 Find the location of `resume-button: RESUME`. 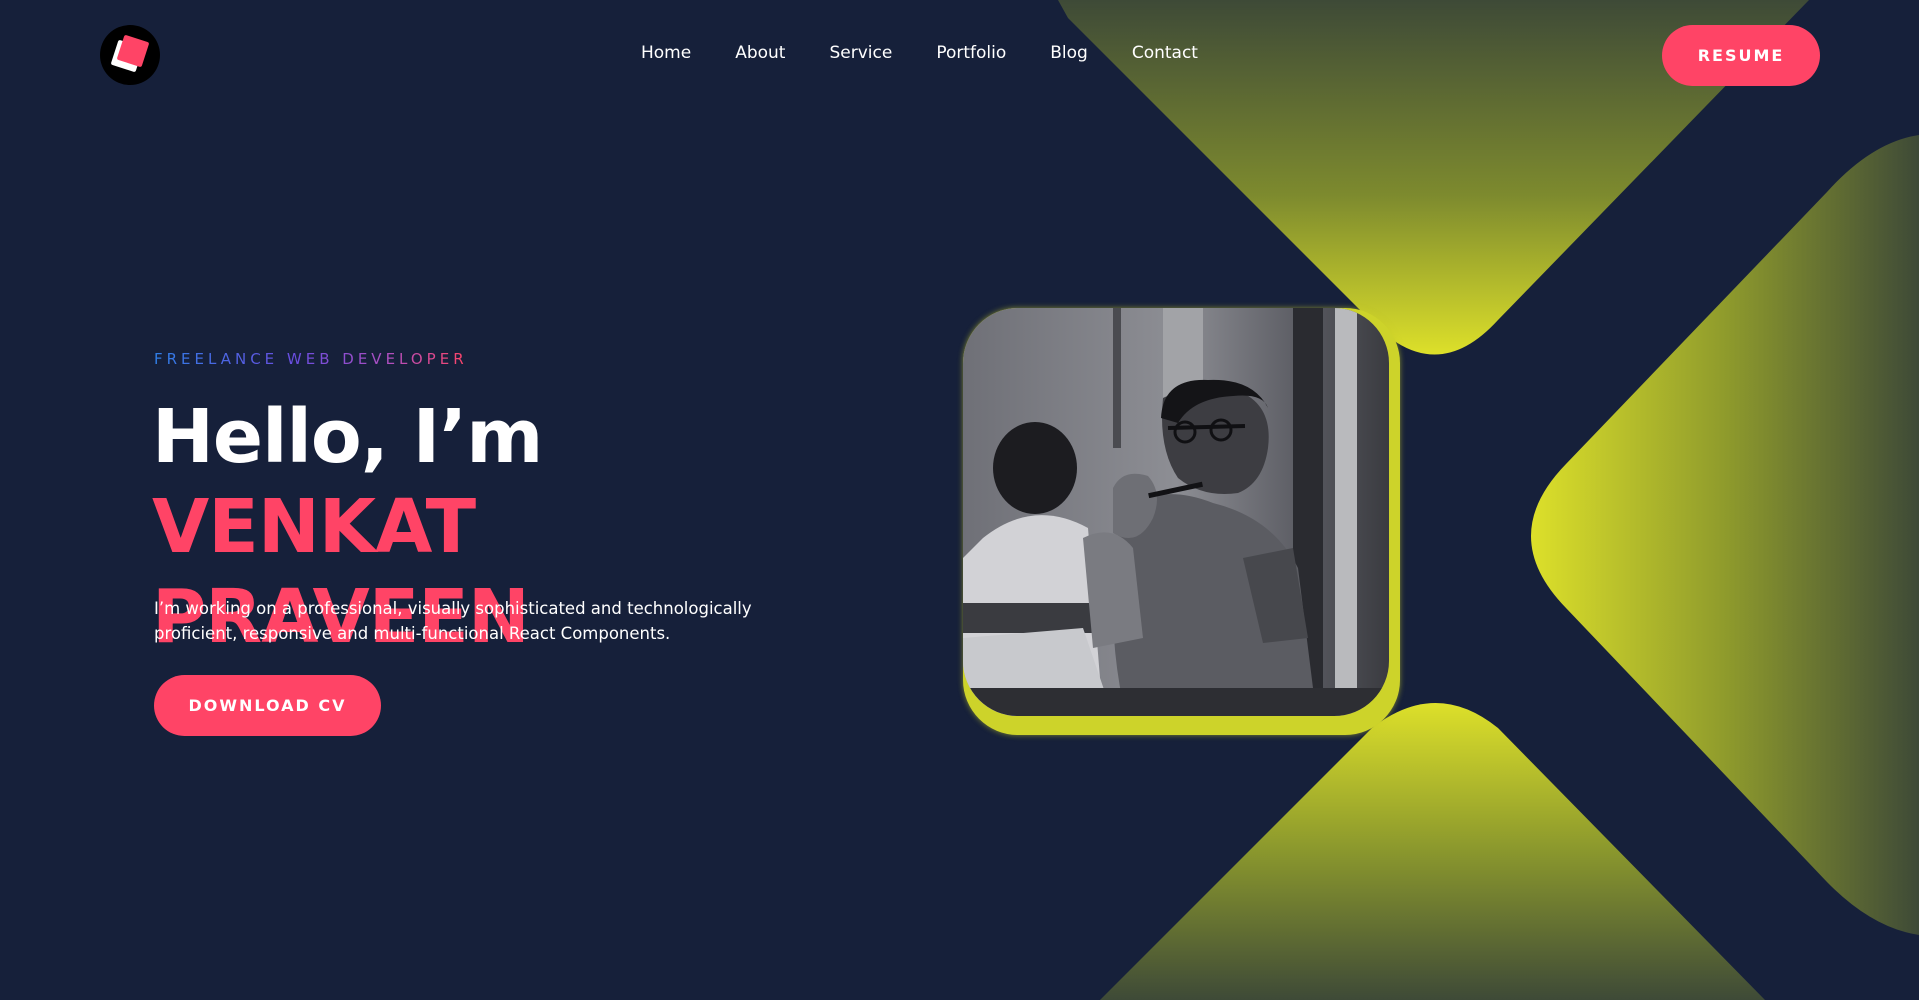

resume-button: RESUME is located at coordinates (1741, 55).